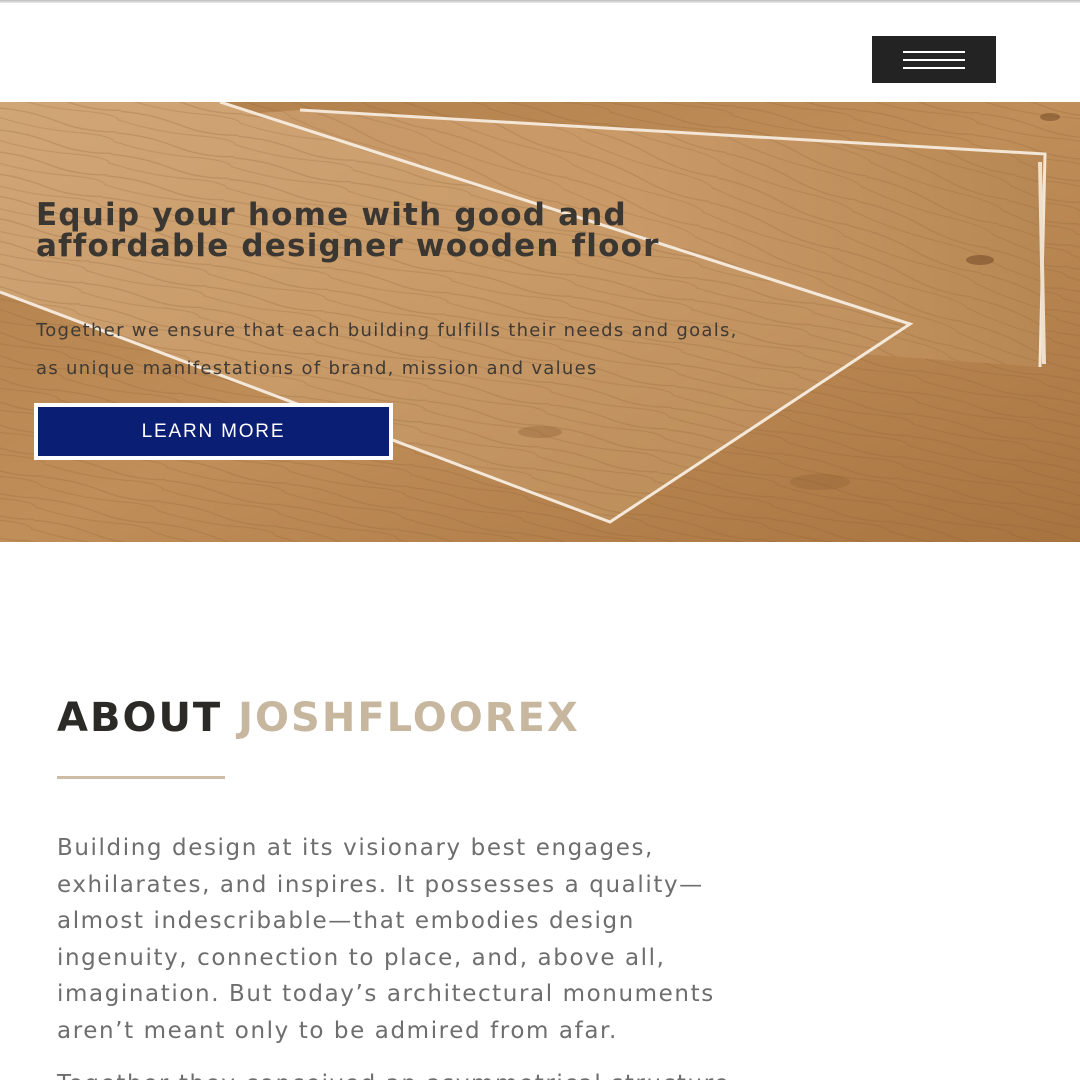  Describe the element at coordinates (348, 246) in the screenshot. I see `hero-title-line-2: affordable designer wooden floor` at that location.